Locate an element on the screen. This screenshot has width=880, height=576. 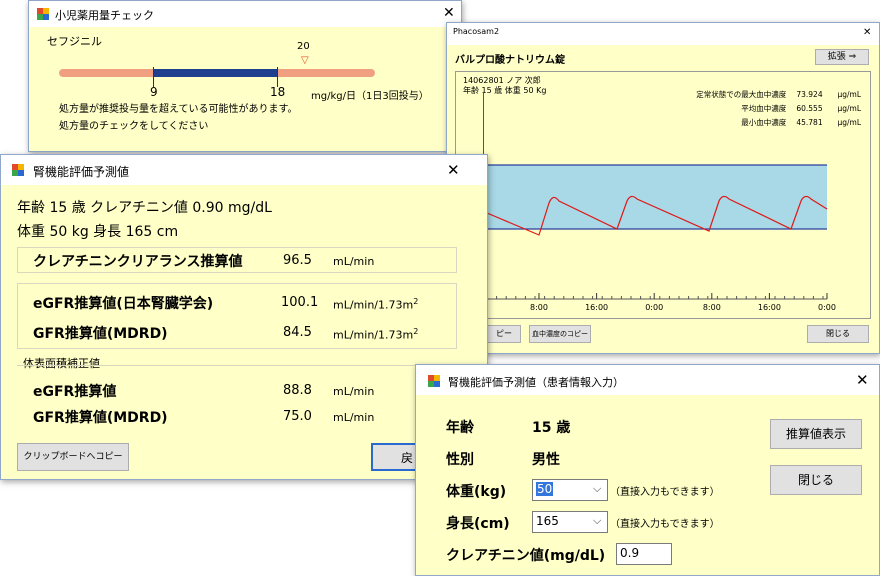
clipboard-copy-button: クリップボードへコピー is located at coordinates (73, 457).